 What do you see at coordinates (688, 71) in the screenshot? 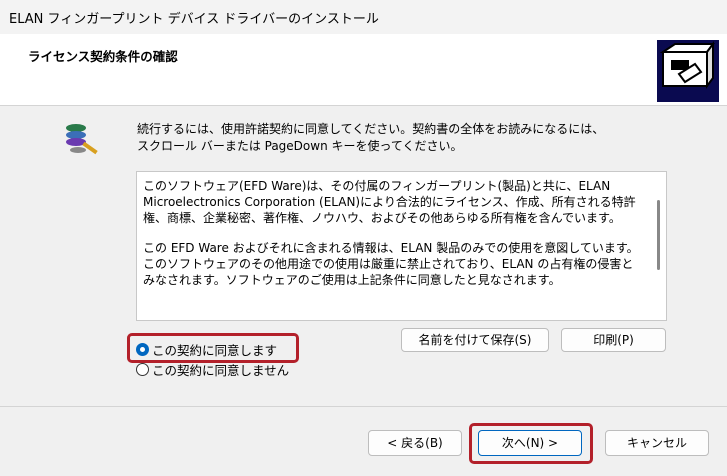
I see `installer-logo-icon` at bounding box center [688, 71].